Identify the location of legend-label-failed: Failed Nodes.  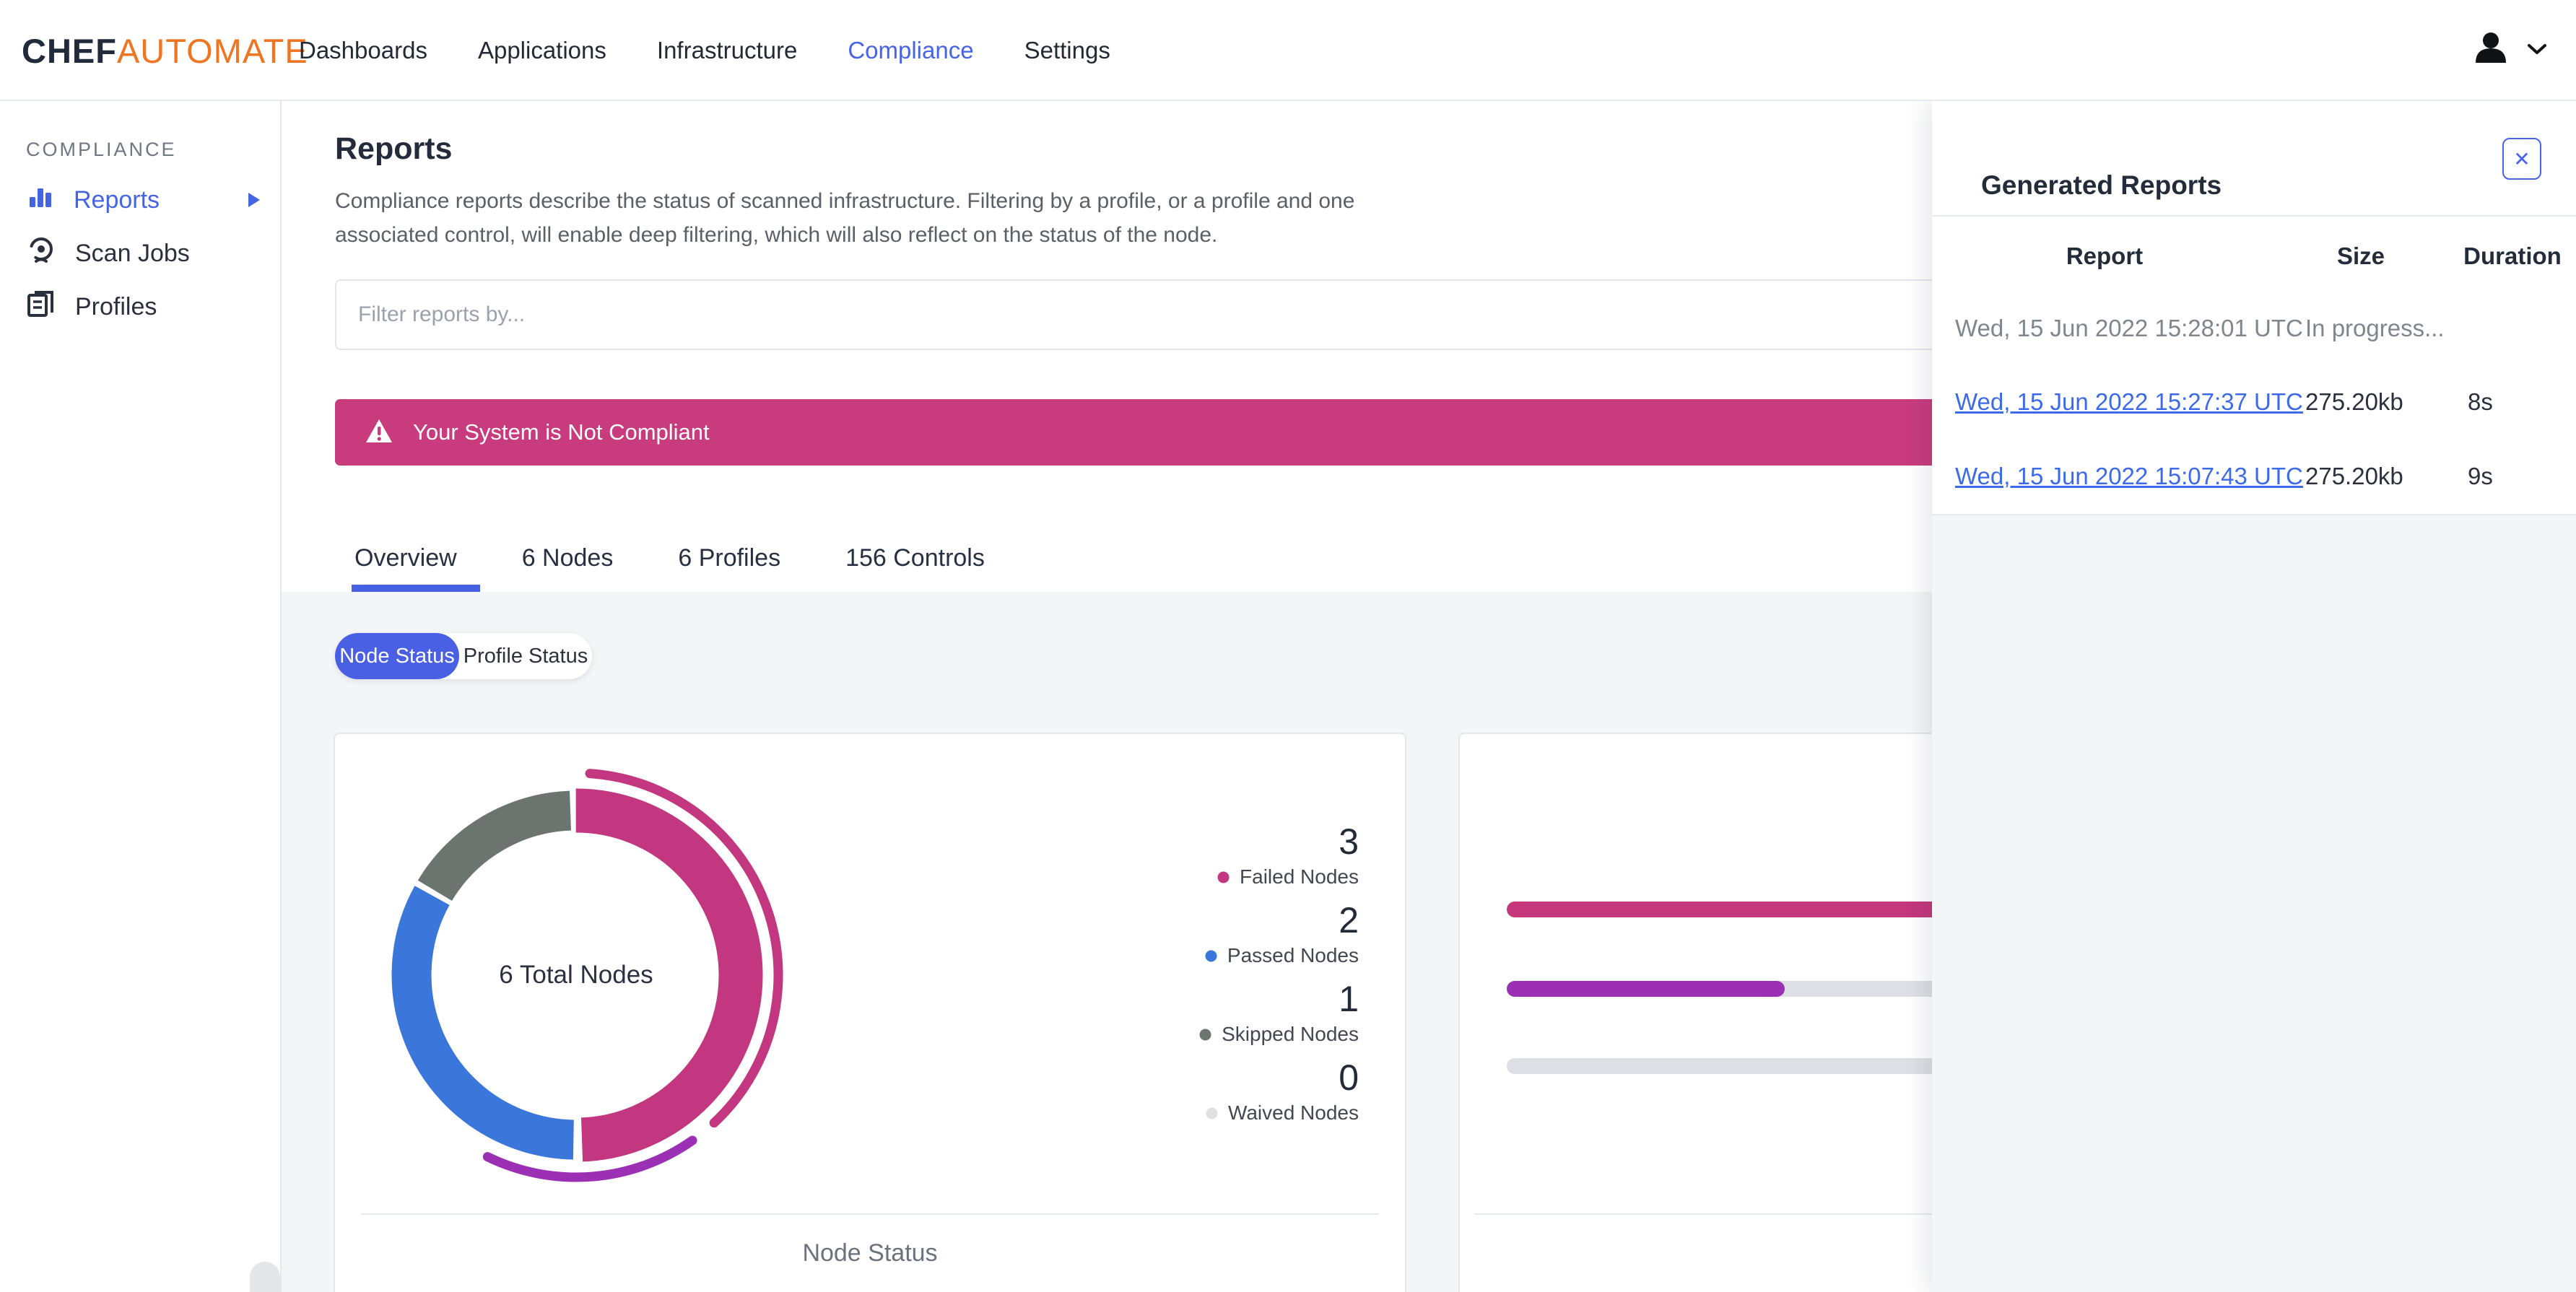
(1299, 876).